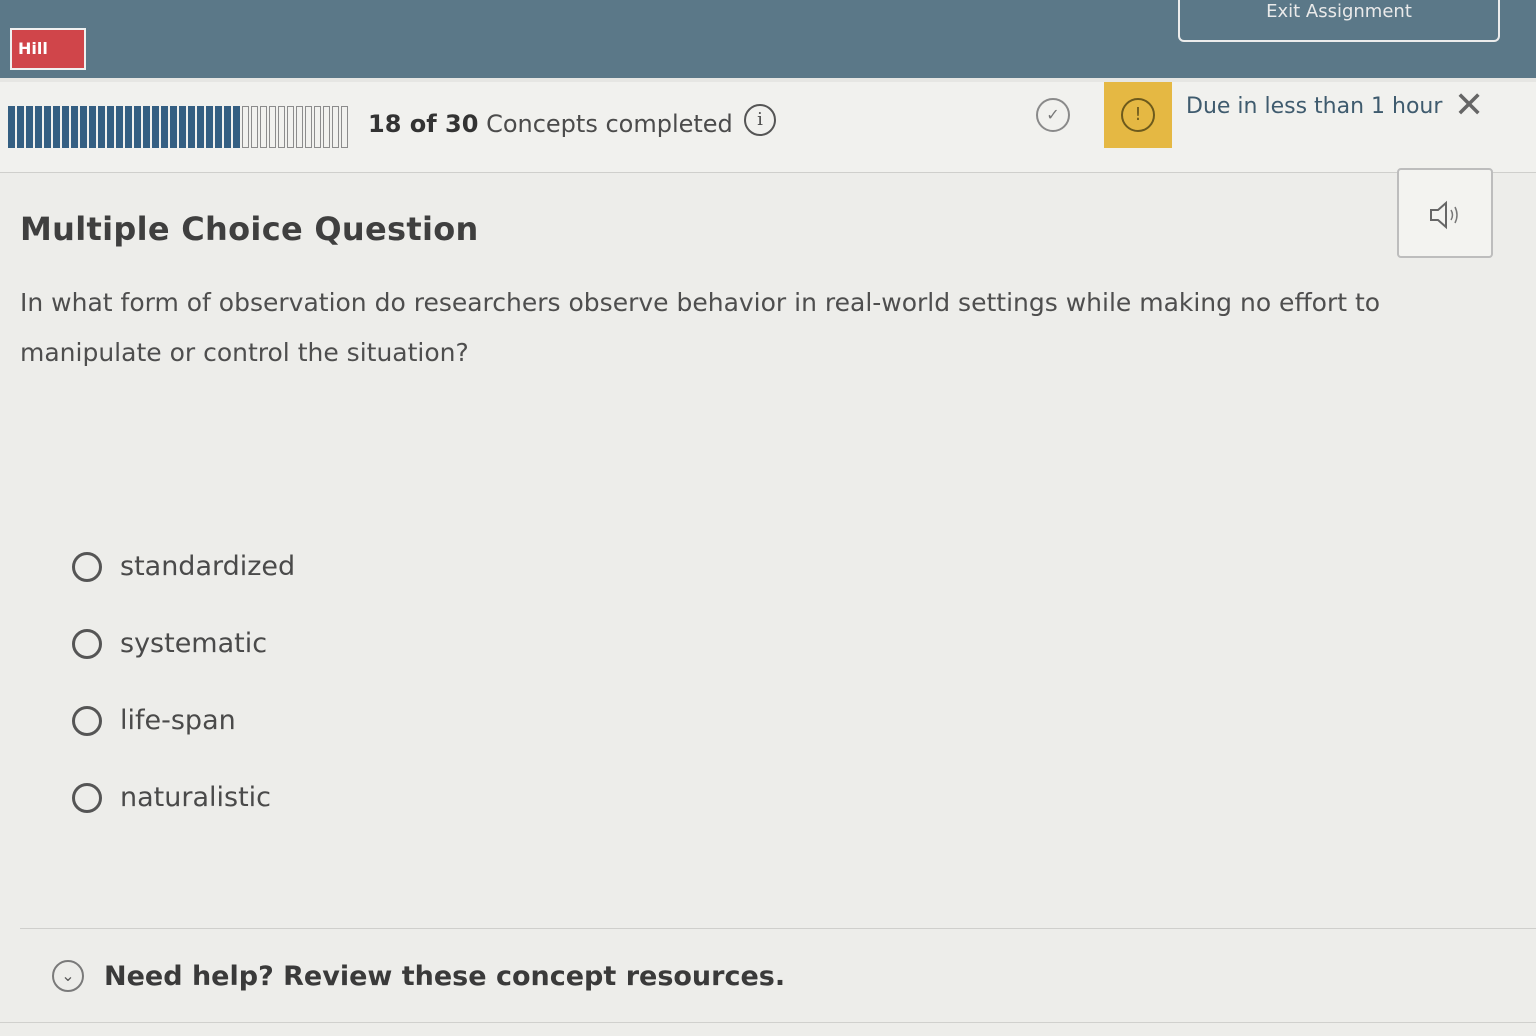 The width and height of the screenshot is (1536, 1036). What do you see at coordinates (423, 124) in the screenshot?
I see `progress-count: 18 of 30` at bounding box center [423, 124].